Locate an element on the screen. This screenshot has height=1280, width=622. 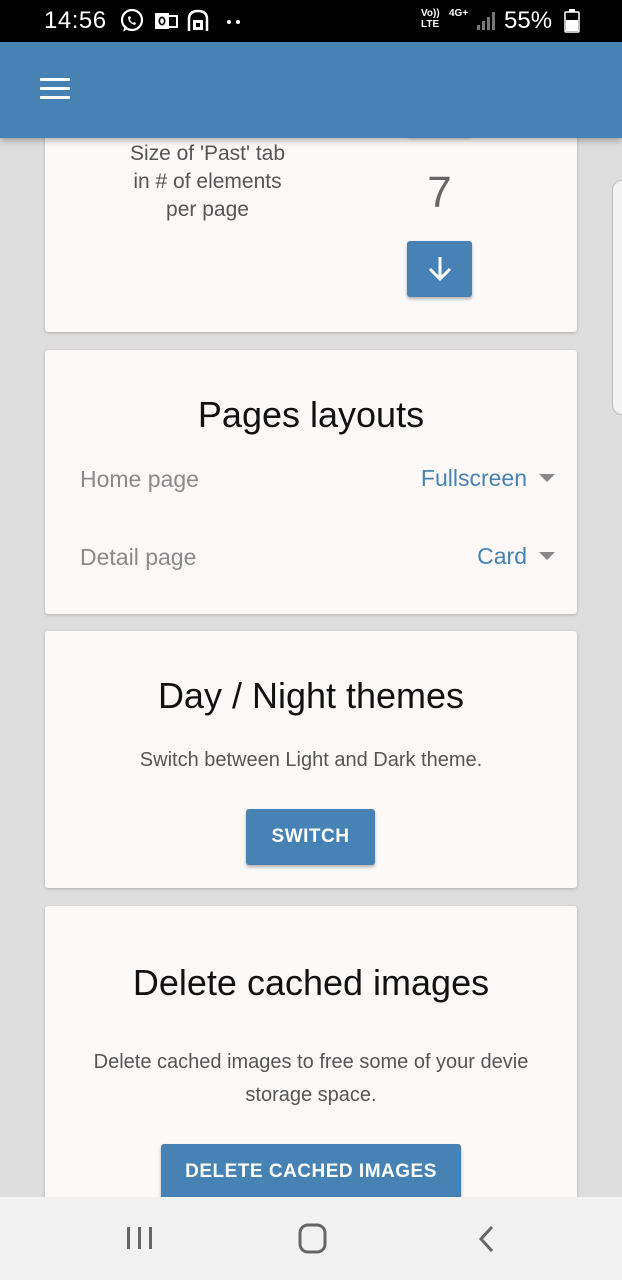
signal-icon is located at coordinates (487, 23).